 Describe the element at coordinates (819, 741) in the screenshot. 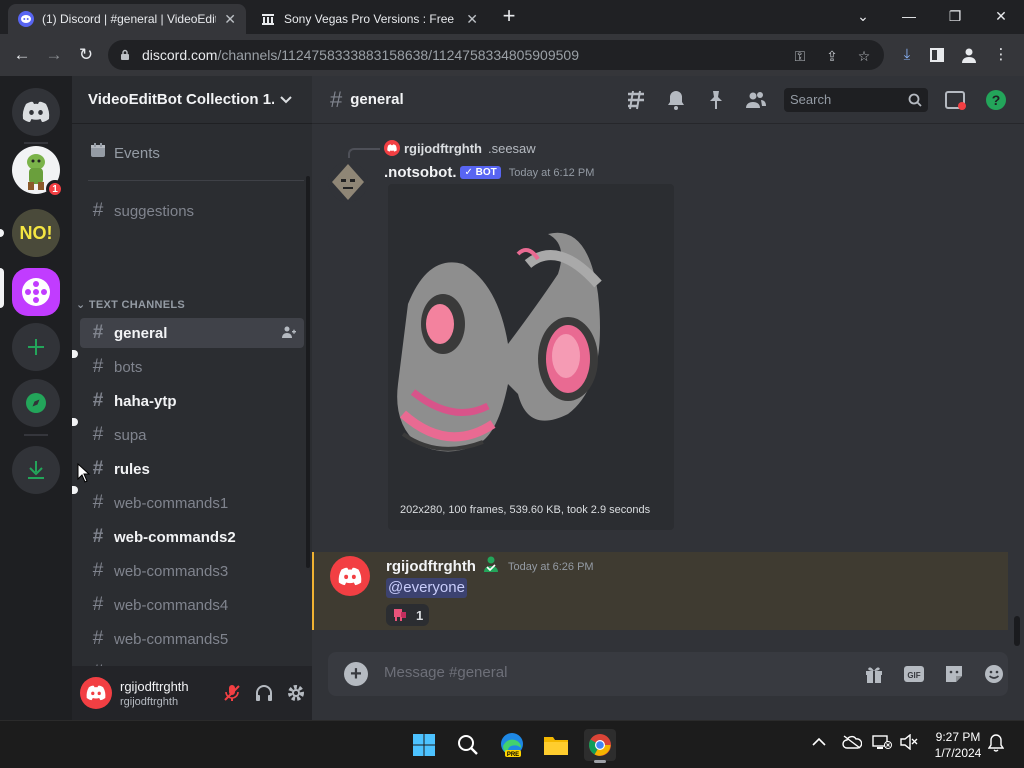

I see `show-hidden-icons-chevron-icon` at that location.